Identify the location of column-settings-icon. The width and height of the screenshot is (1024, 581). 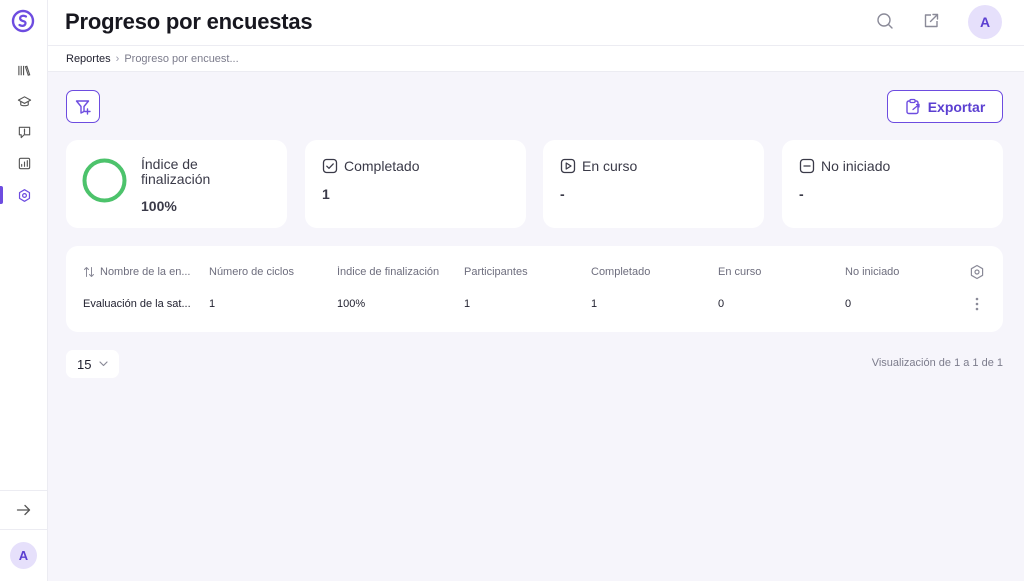
(977, 272).